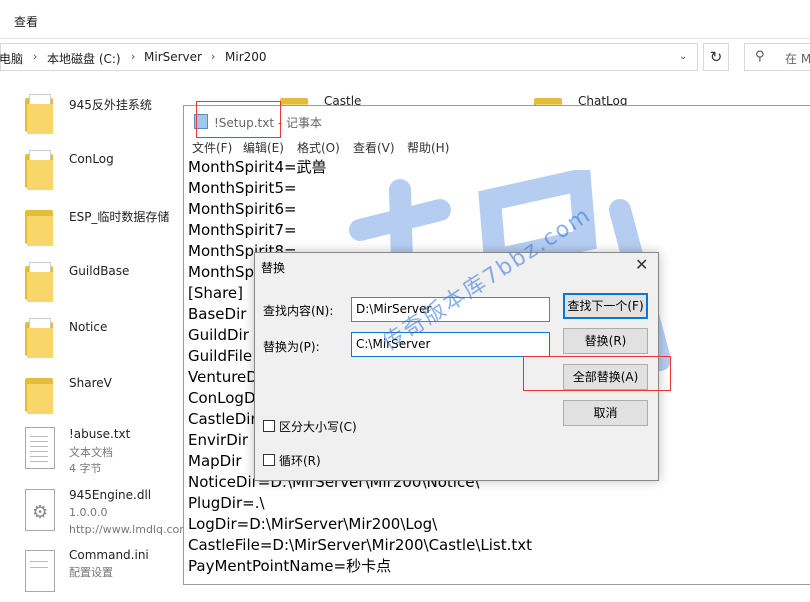 This screenshot has height=602, width=810. What do you see at coordinates (40, 571) in the screenshot?
I see `ini-file-icon` at bounding box center [40, 571].